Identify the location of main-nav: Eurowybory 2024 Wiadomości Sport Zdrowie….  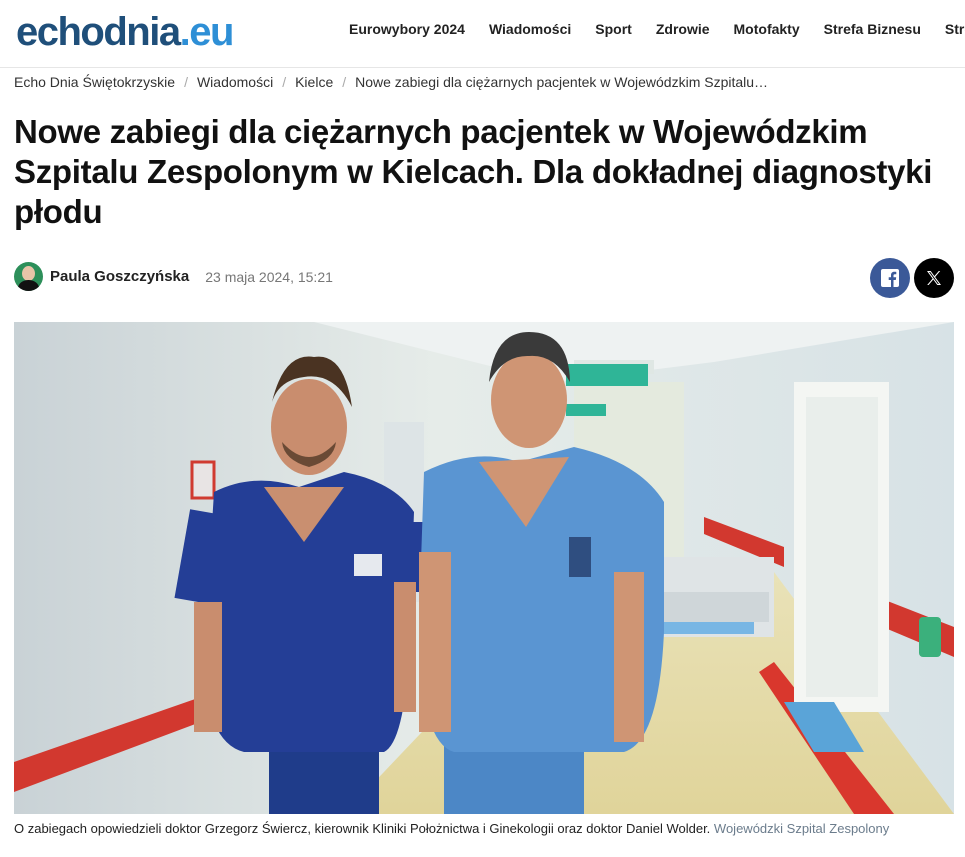
(657, 29).